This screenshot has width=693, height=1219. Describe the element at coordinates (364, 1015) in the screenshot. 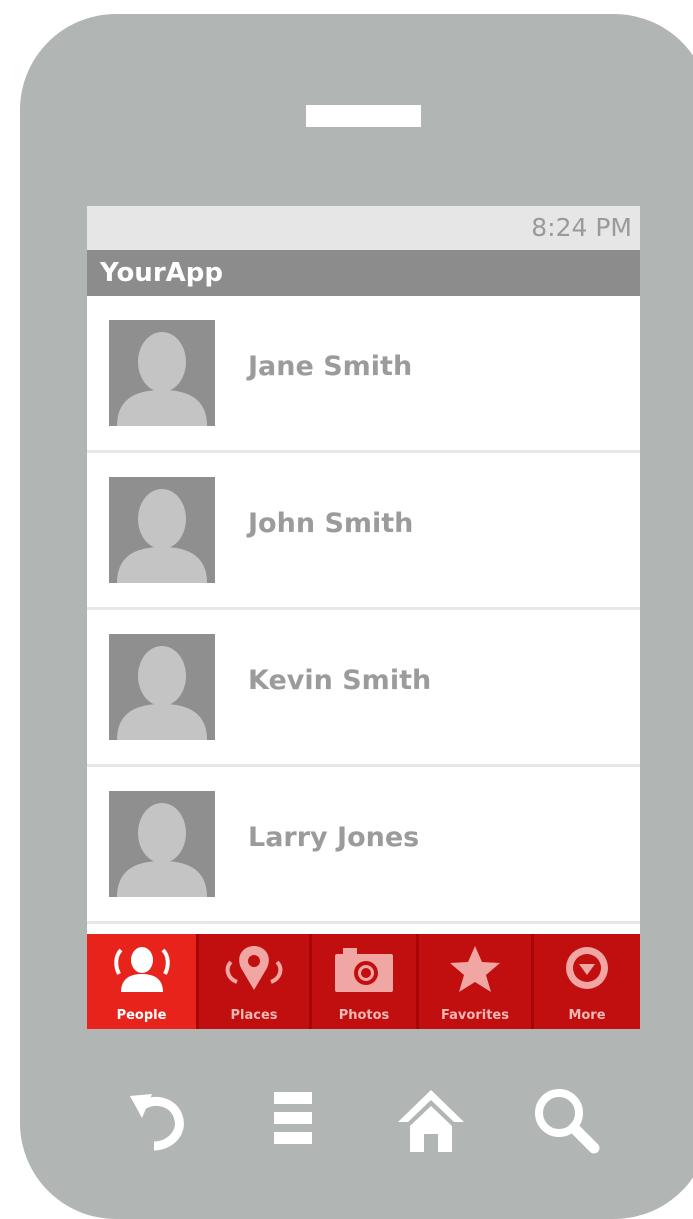

I see `tab-label: Photos` at that location.